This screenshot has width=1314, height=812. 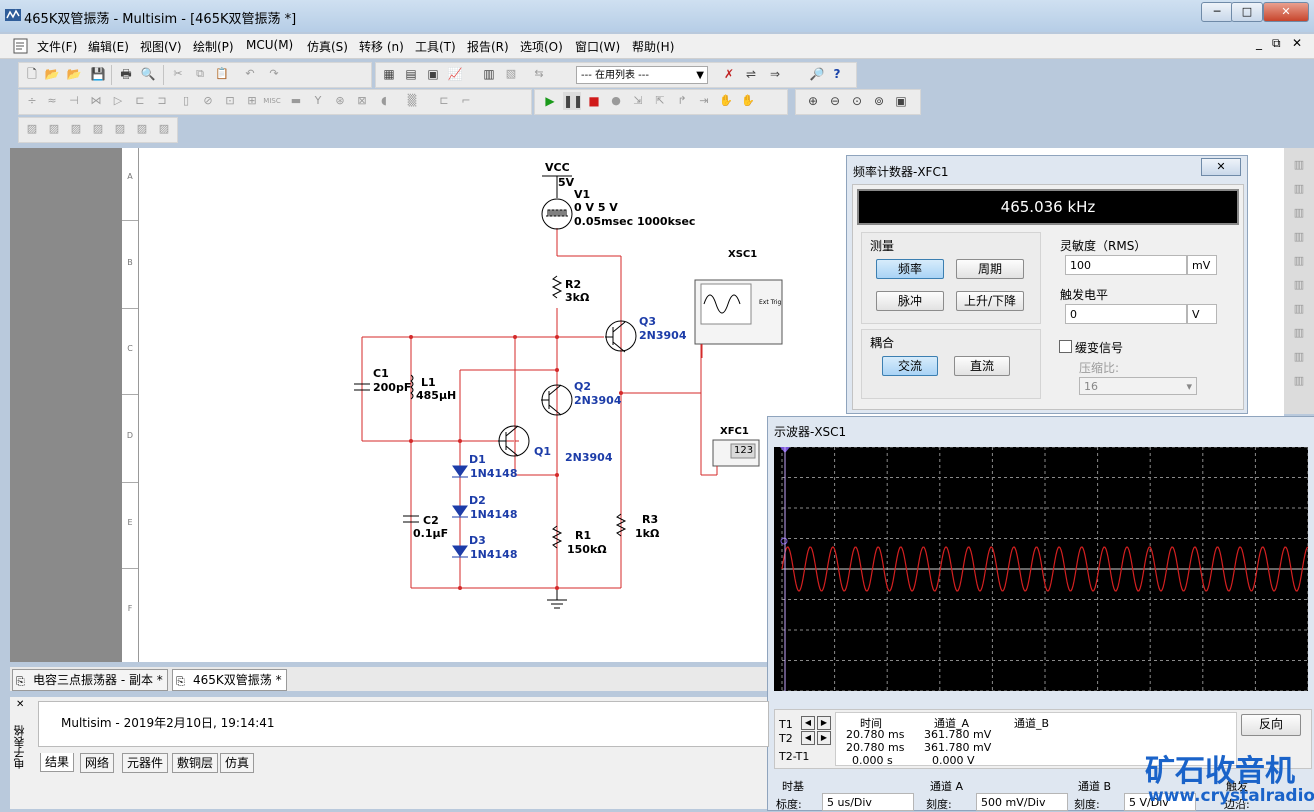 I want to click on wattmeter-icon: ▥, so click(x=1299, y=213).